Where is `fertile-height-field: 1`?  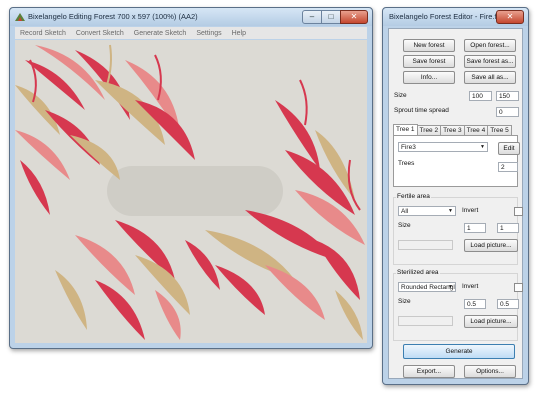 fertile-height-field: 1 is located at coordinates (508, 228).